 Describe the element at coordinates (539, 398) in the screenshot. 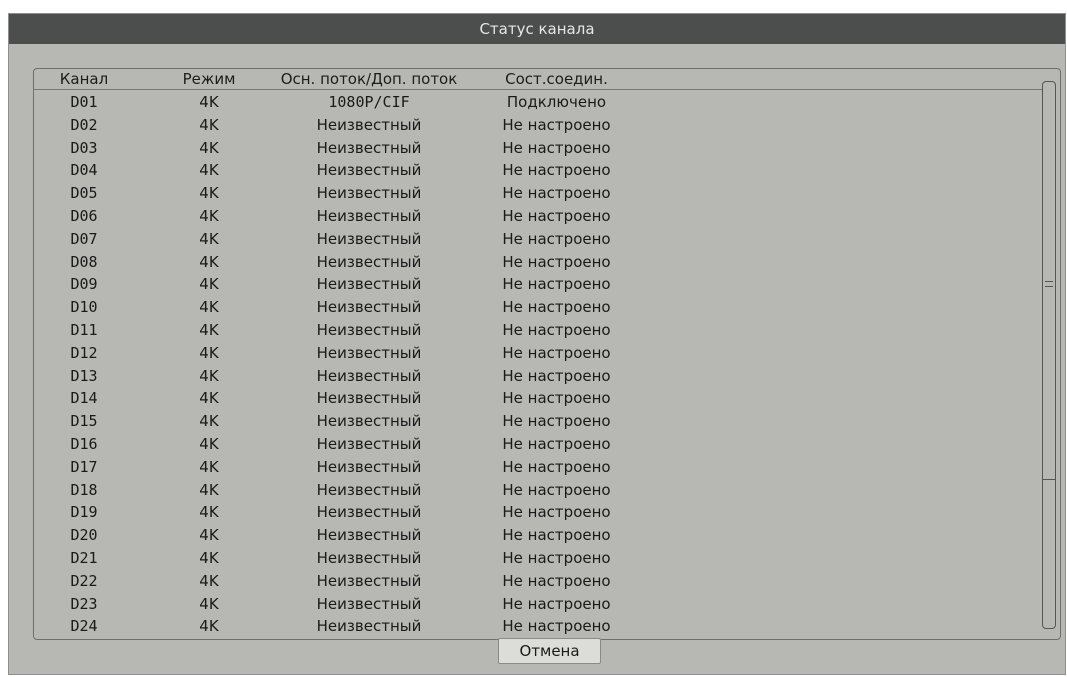

I see `table-row: D14 4K Неизвестный Не настроено` at that location.